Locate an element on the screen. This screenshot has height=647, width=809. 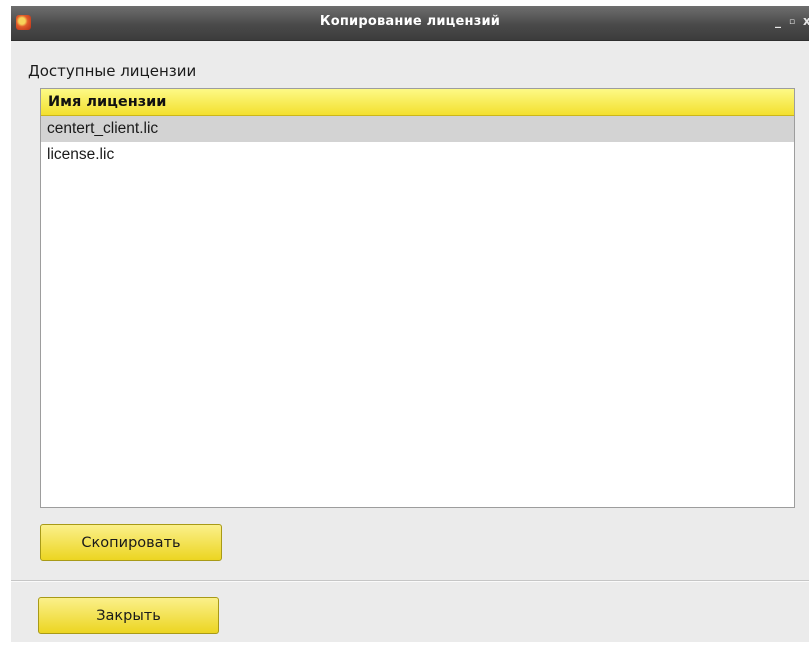
list-item-centert-client: centert_client.lic is located at coordinates (417, 129).